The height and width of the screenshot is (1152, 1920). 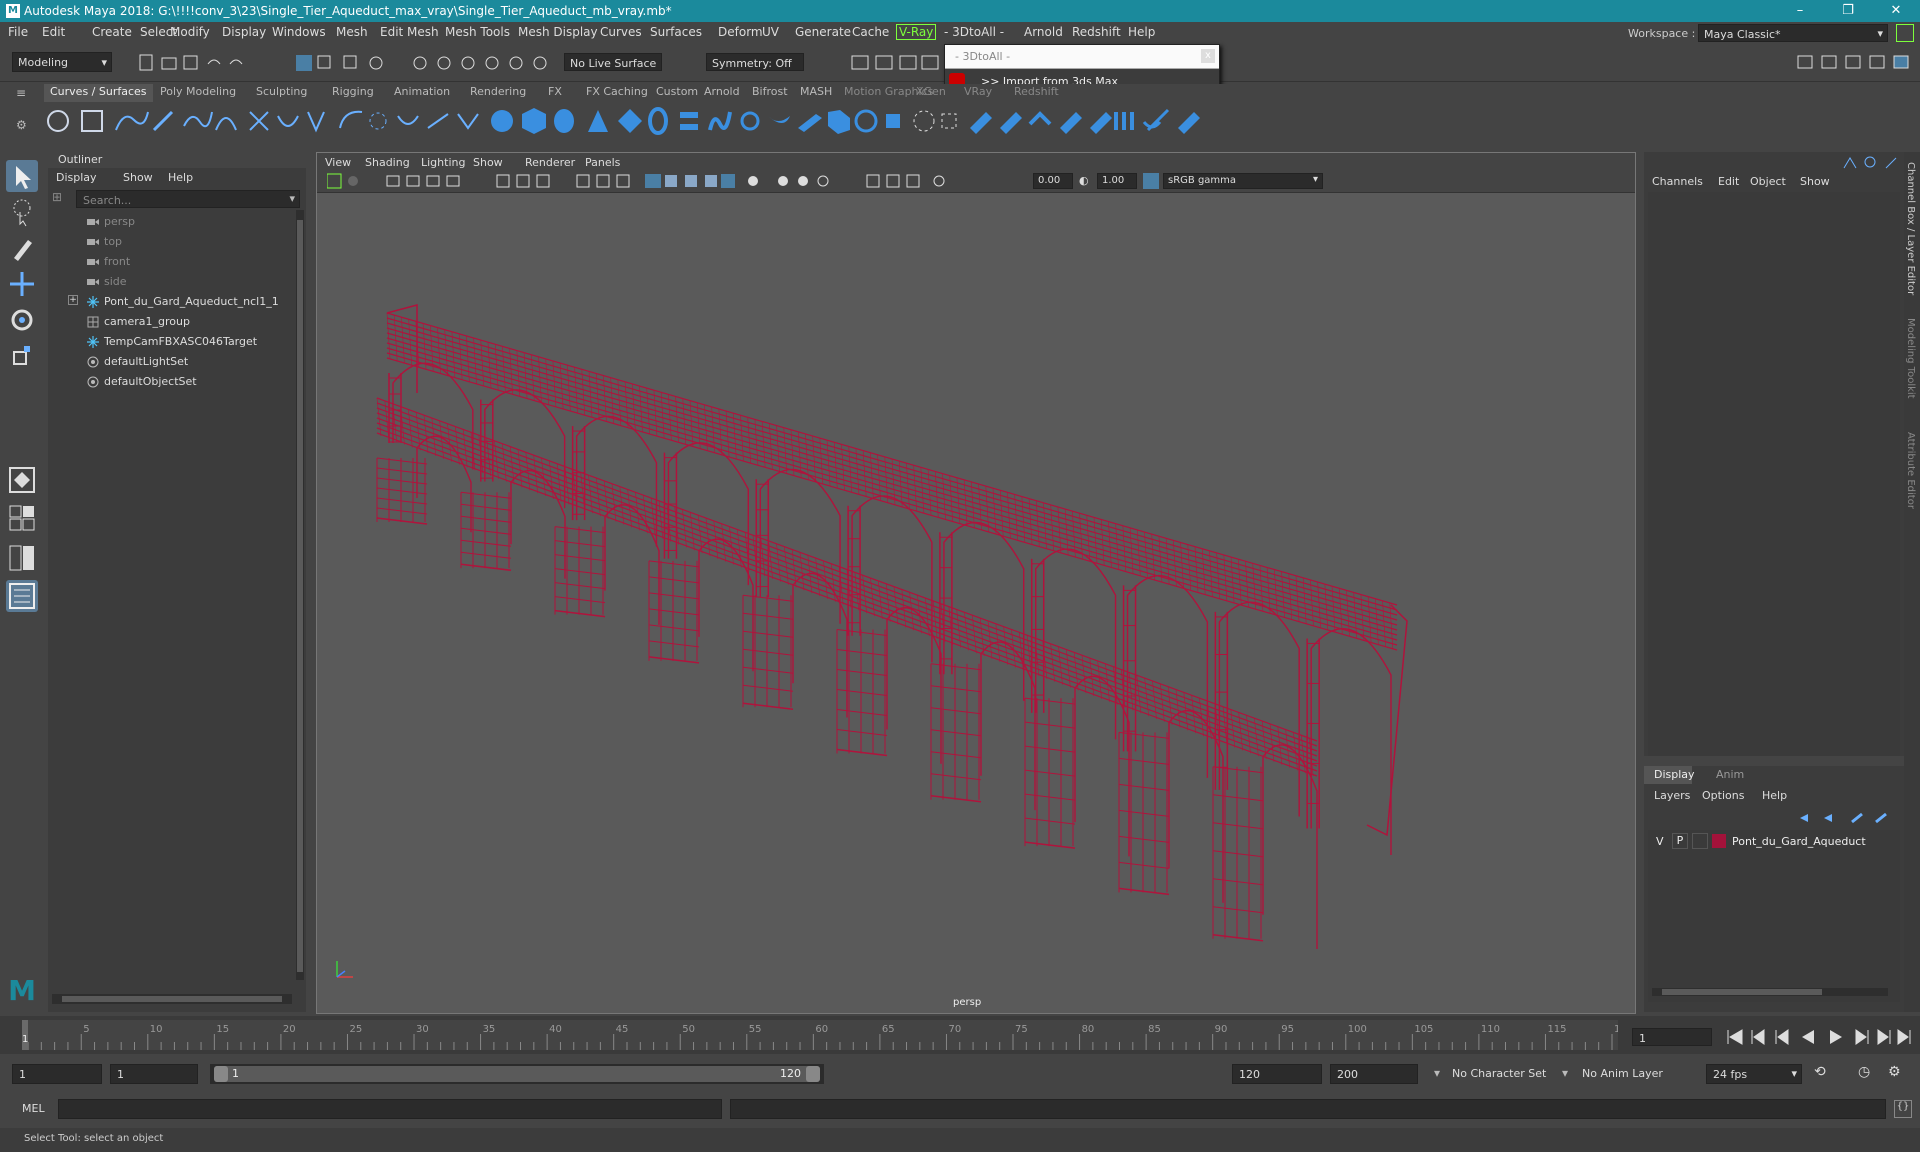 What do you see at coordinates (22, 320) in the screenshot?
I see `rotate-tool-icon` at bounding box center [22, 320].